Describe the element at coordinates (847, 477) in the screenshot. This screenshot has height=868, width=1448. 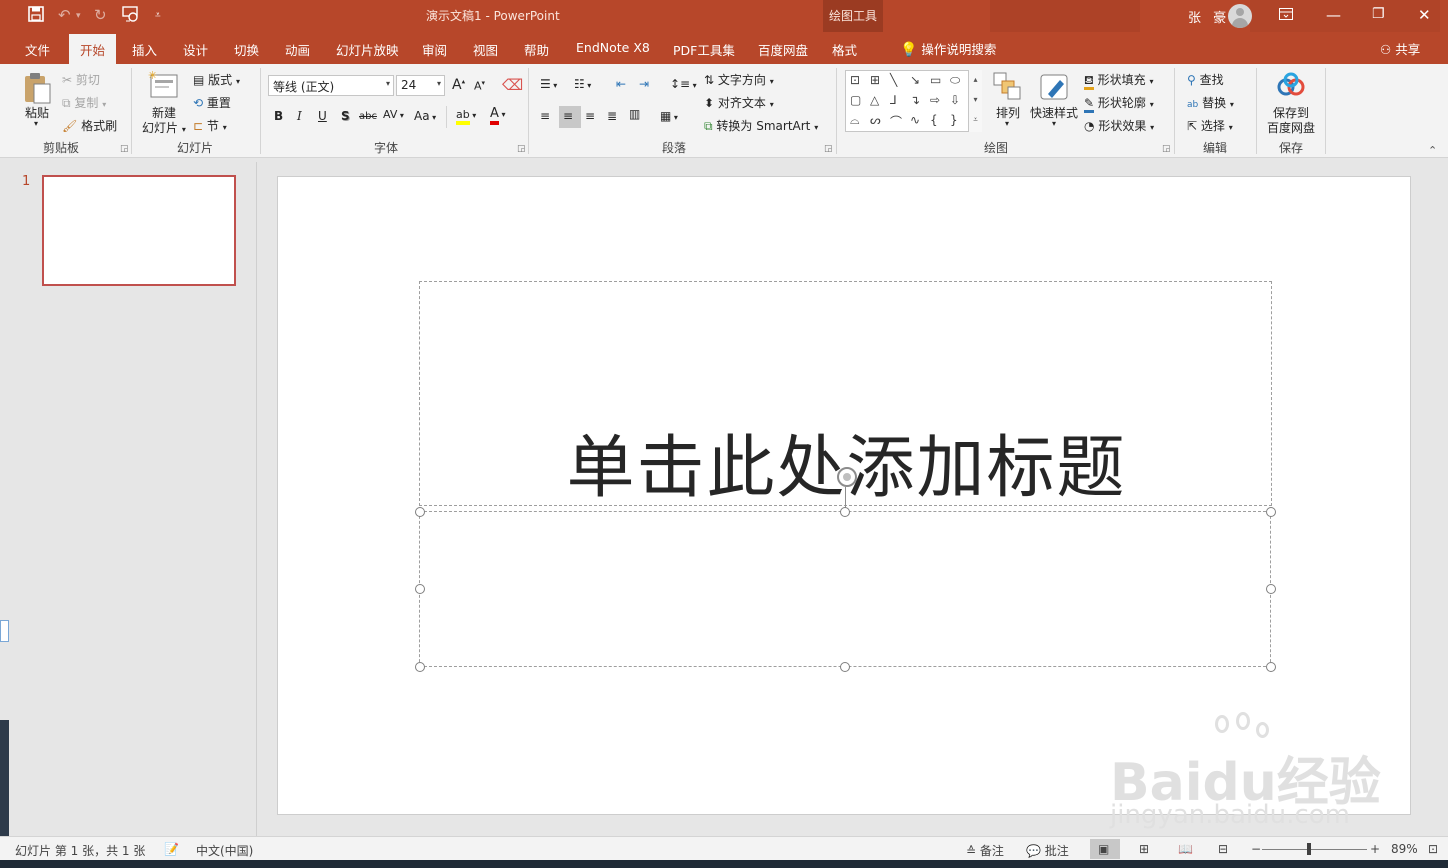
I see `rotate-handle-icon` at that location.